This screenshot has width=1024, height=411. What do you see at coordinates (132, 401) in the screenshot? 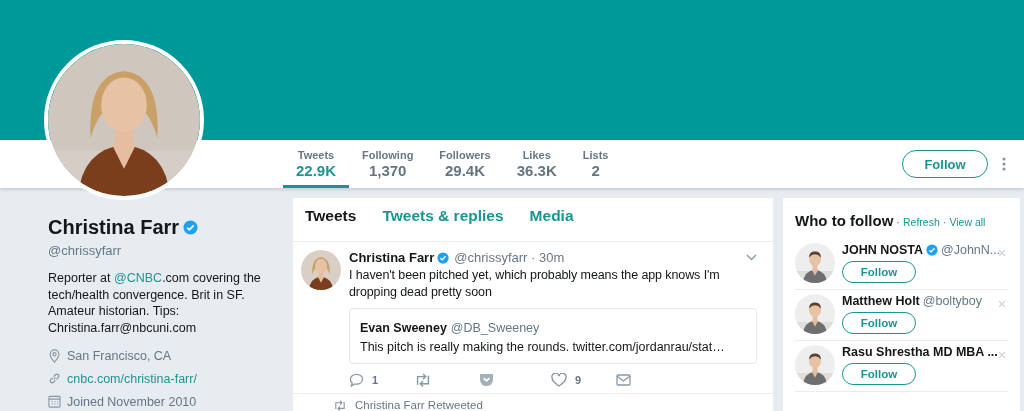
I see `joined-date: Joined November 2010` at bounding box center [132, 401].